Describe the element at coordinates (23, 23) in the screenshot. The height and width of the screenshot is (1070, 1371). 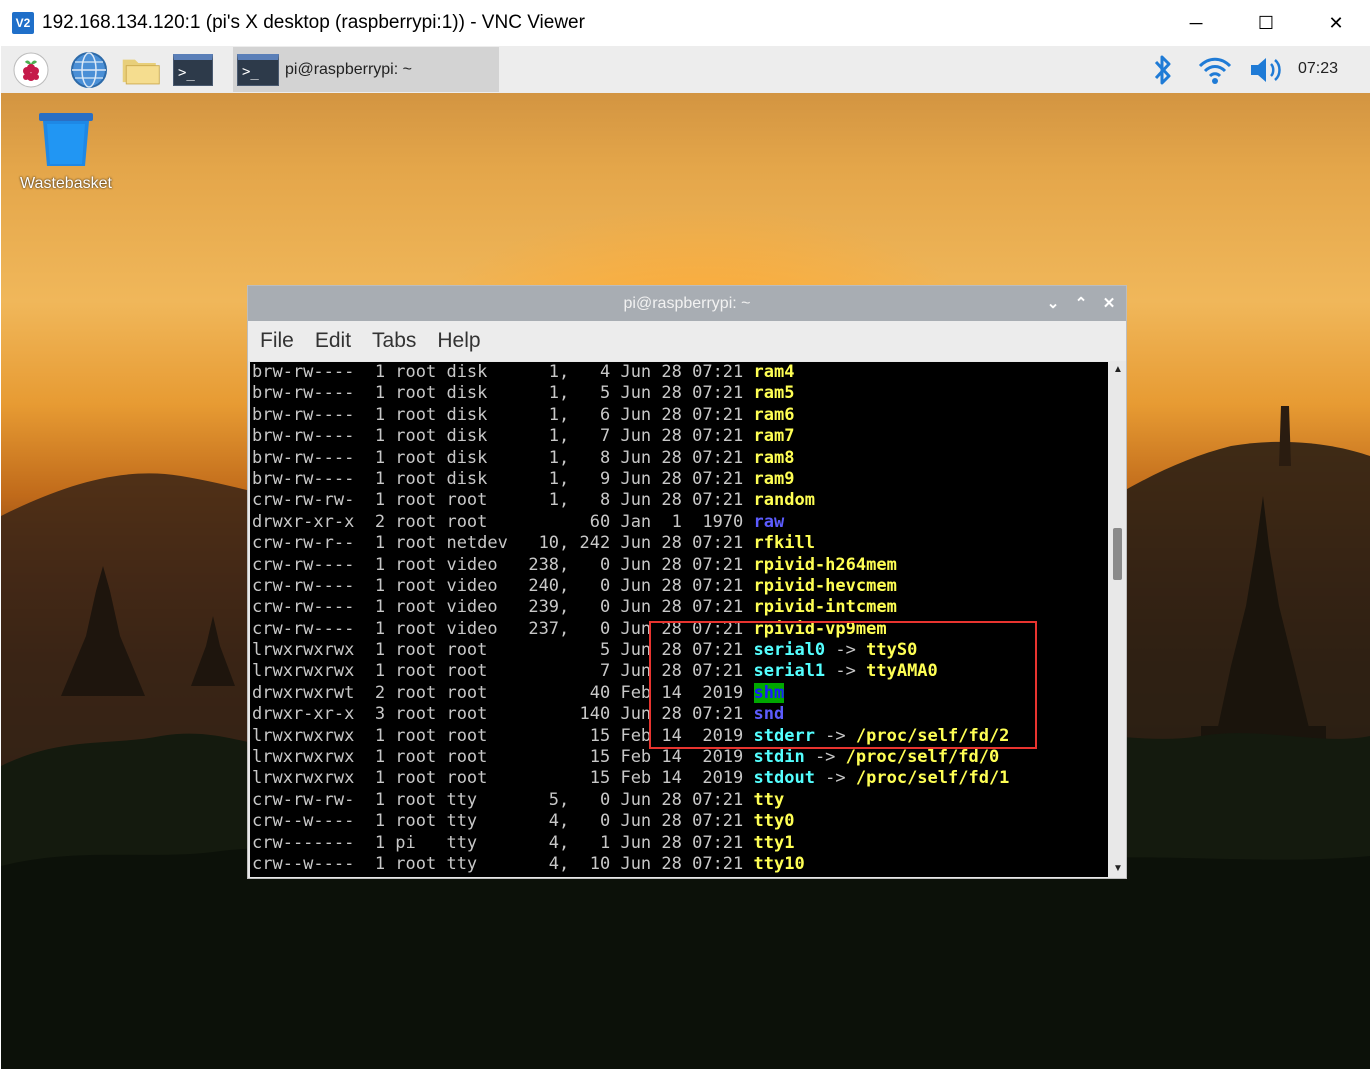
I see `vnc-viewer-logo-icon: V2` at that location.